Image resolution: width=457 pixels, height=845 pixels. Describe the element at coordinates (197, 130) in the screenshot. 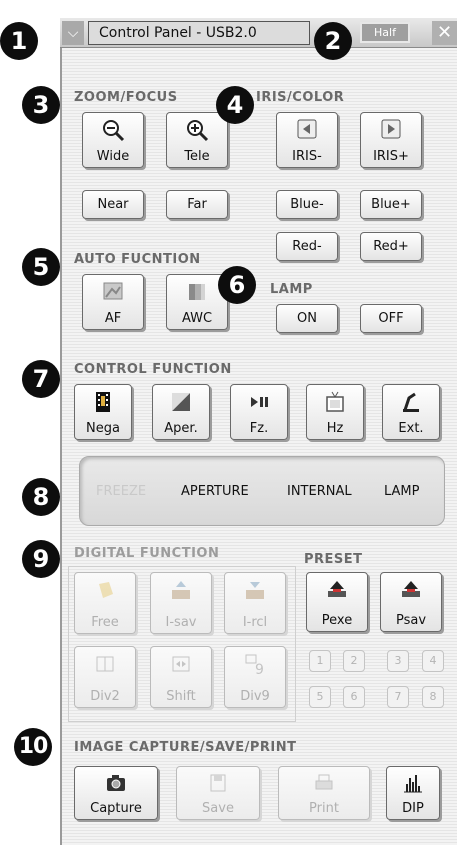

I see `zoom-in-icon` at that location.